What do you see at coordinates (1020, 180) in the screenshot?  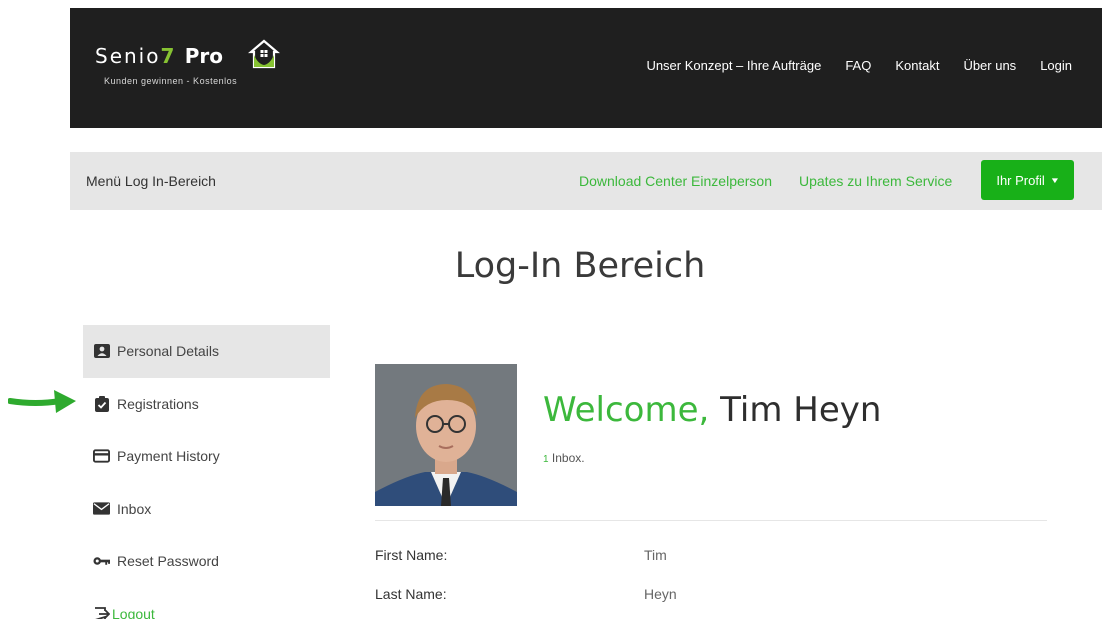 I see `profile-button-label: Ihr Profil` at bounding box center [1020, 180].